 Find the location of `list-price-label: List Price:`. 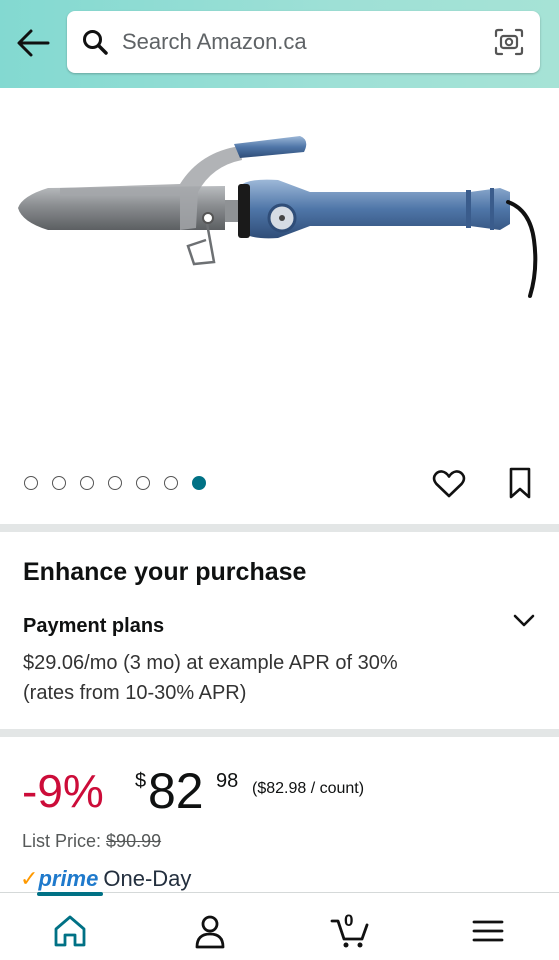

list-price-label: List Price: is located at coordinates (62, 841).